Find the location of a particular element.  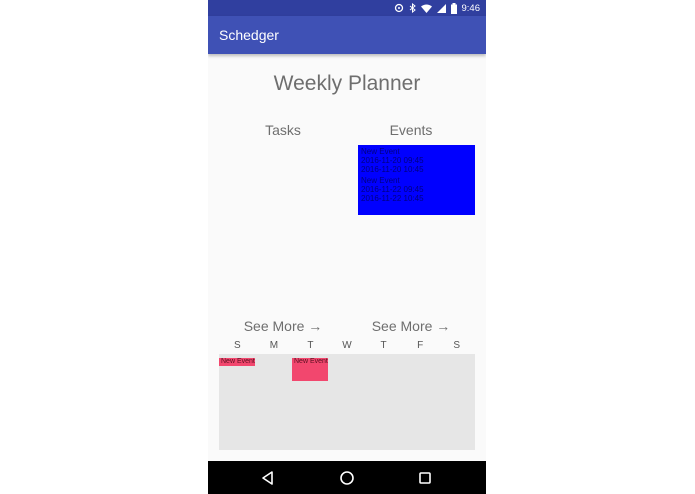

event-start: 2016-11-22 09:45 is located at coordinates (392, 189).